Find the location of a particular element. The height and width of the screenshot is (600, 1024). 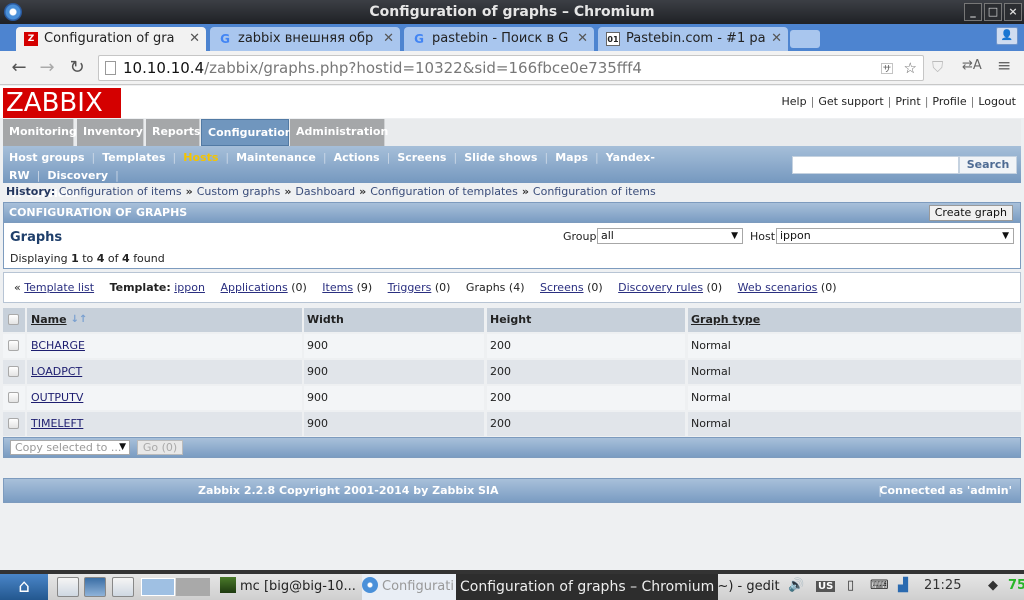

graph-type-column-header: Graph type is located at coordinates (725, 319).